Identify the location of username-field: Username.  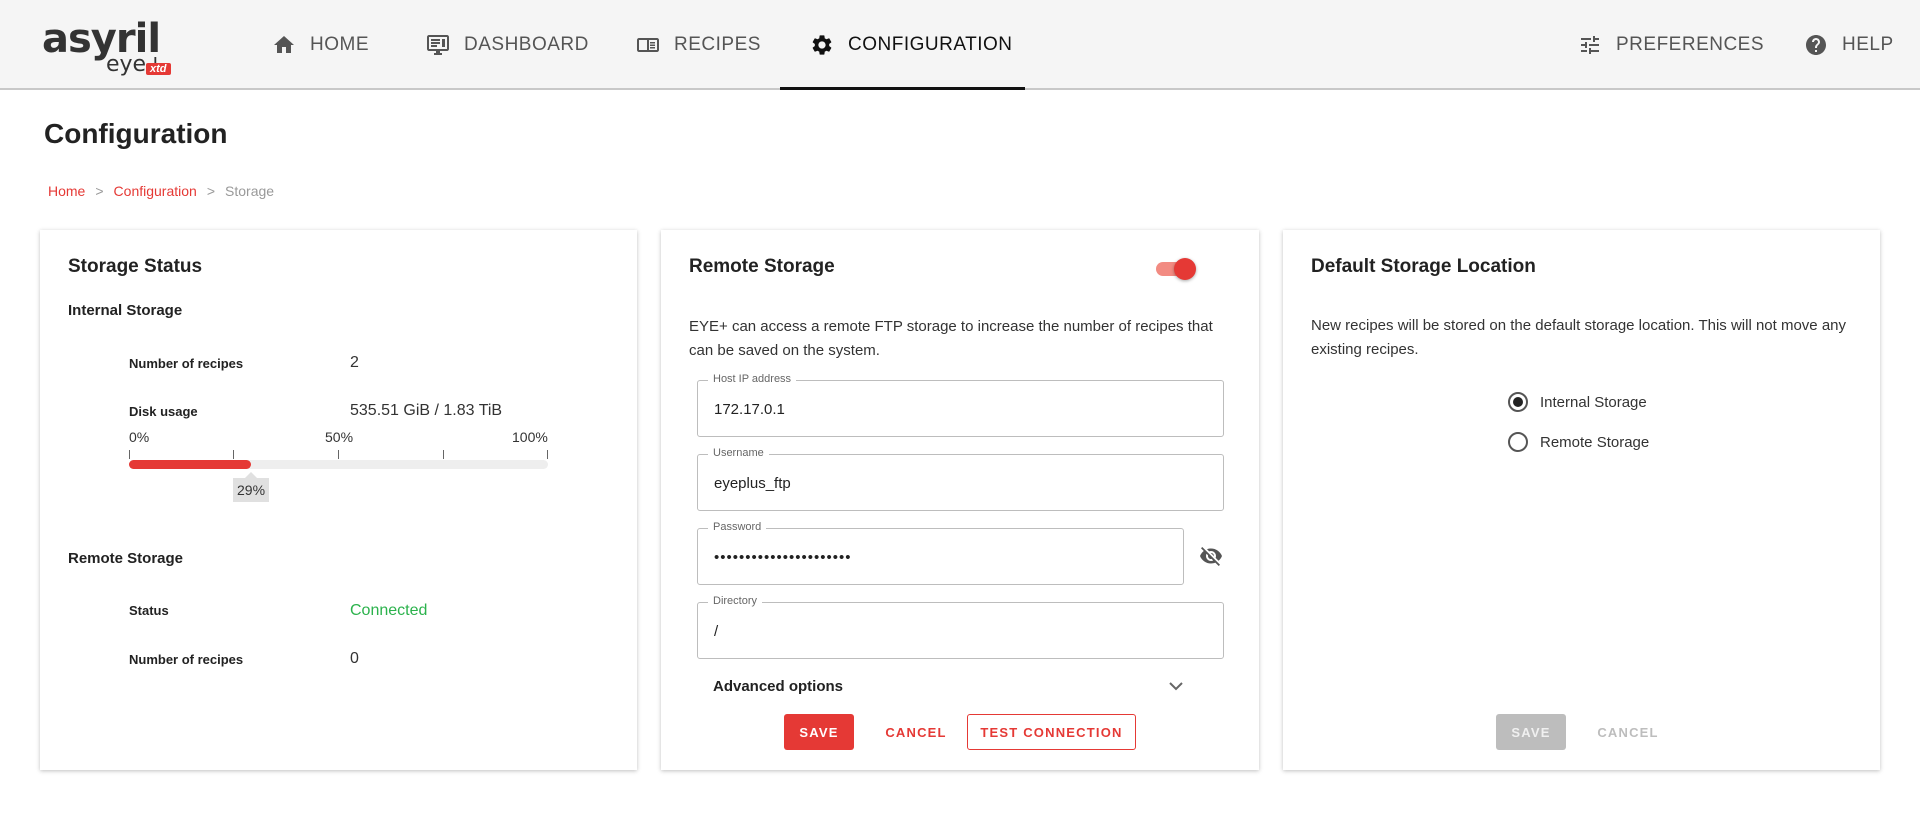
(960, 479).